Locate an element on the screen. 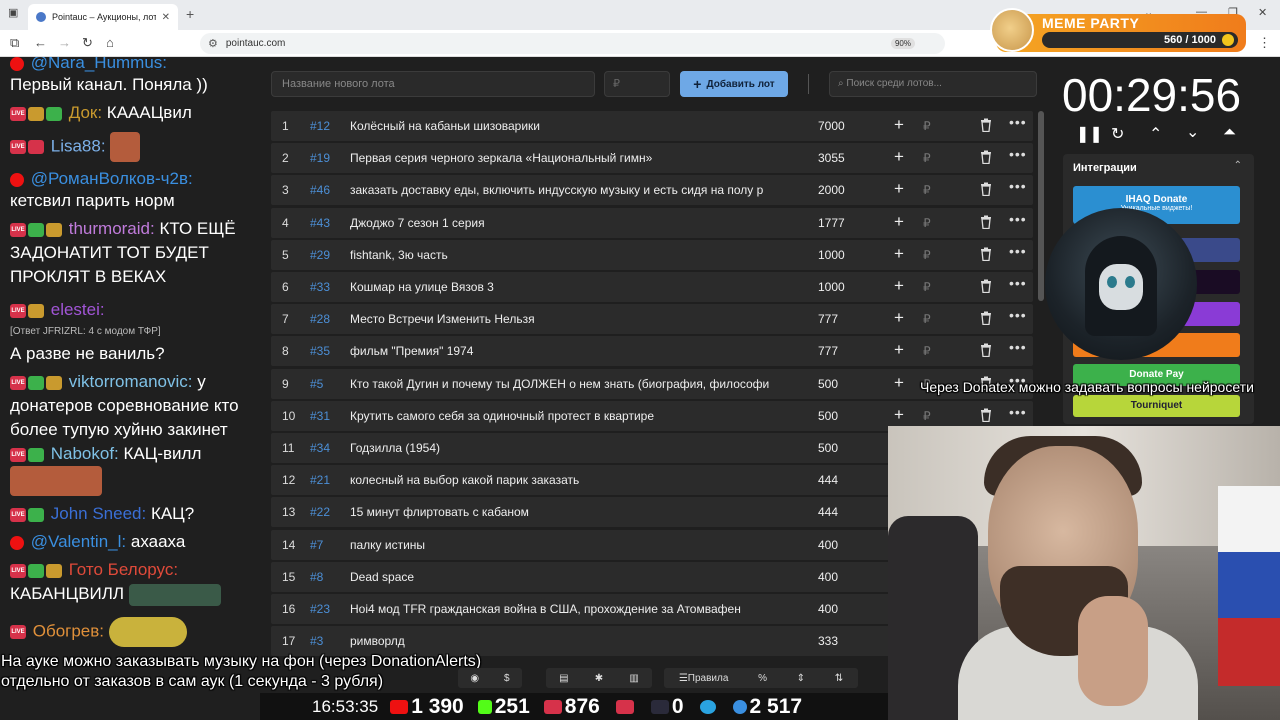 The width and height of the screenshot is (1280, 720). lot-name: Кошмар на улице Вязов 3 is located at coordinates (570, 287).